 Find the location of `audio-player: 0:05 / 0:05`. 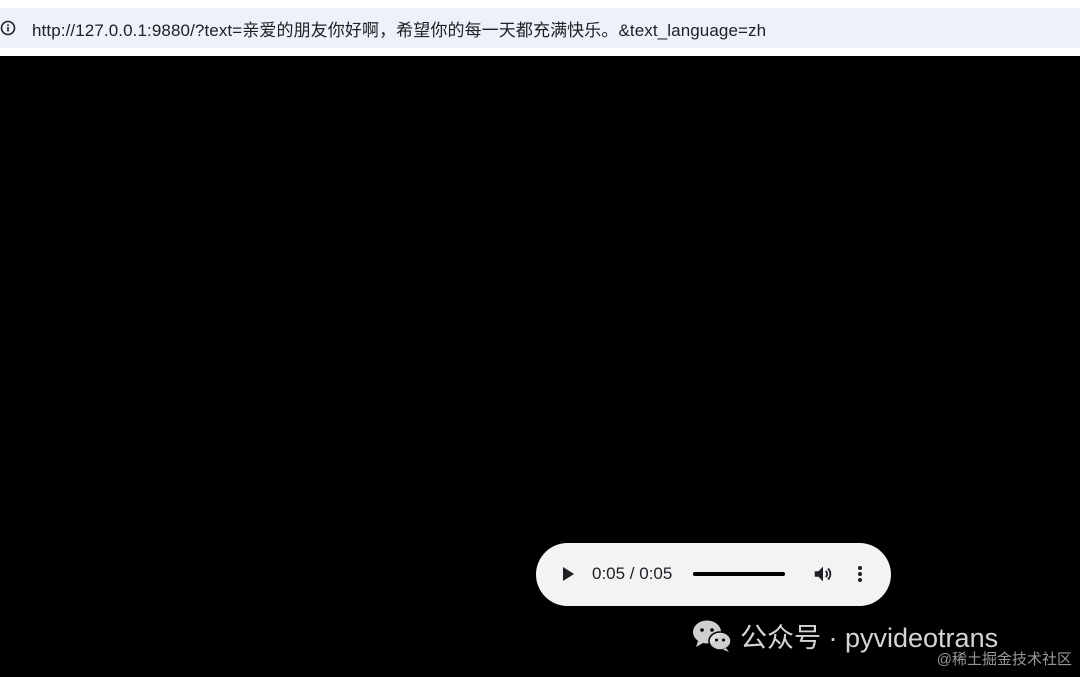

audio-player: 0:05 / 0:05 is located at coordinates (713, 574).